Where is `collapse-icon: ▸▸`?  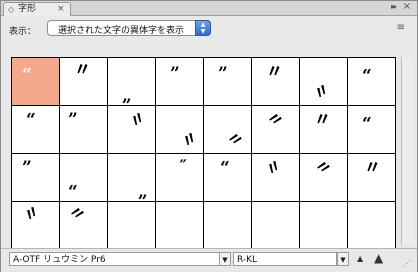 collapse-icon: ▸▸ is located at coordinates (394, 6).